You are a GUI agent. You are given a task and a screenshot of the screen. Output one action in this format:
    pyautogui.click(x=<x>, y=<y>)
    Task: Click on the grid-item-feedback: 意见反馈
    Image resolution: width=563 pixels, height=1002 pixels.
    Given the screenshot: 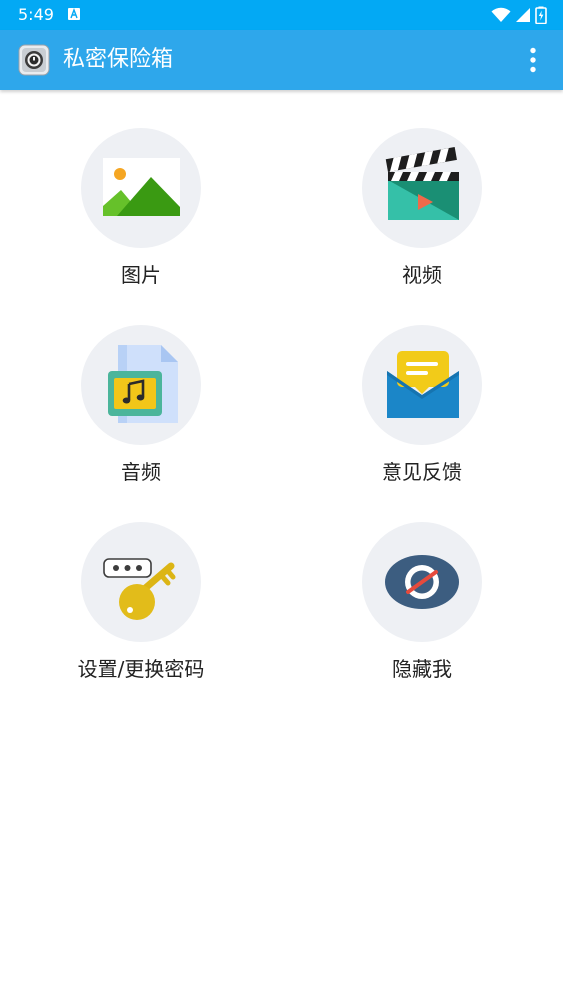 What is the action you would take?
    pyautogui.click(x=422, y=412)
    